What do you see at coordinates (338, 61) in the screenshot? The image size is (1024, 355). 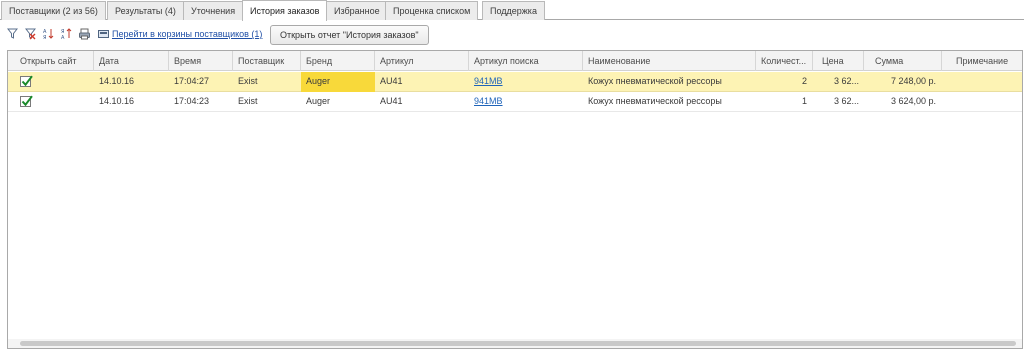 I see `column-header-brand: Бренд` at bounding box center [338, 61].